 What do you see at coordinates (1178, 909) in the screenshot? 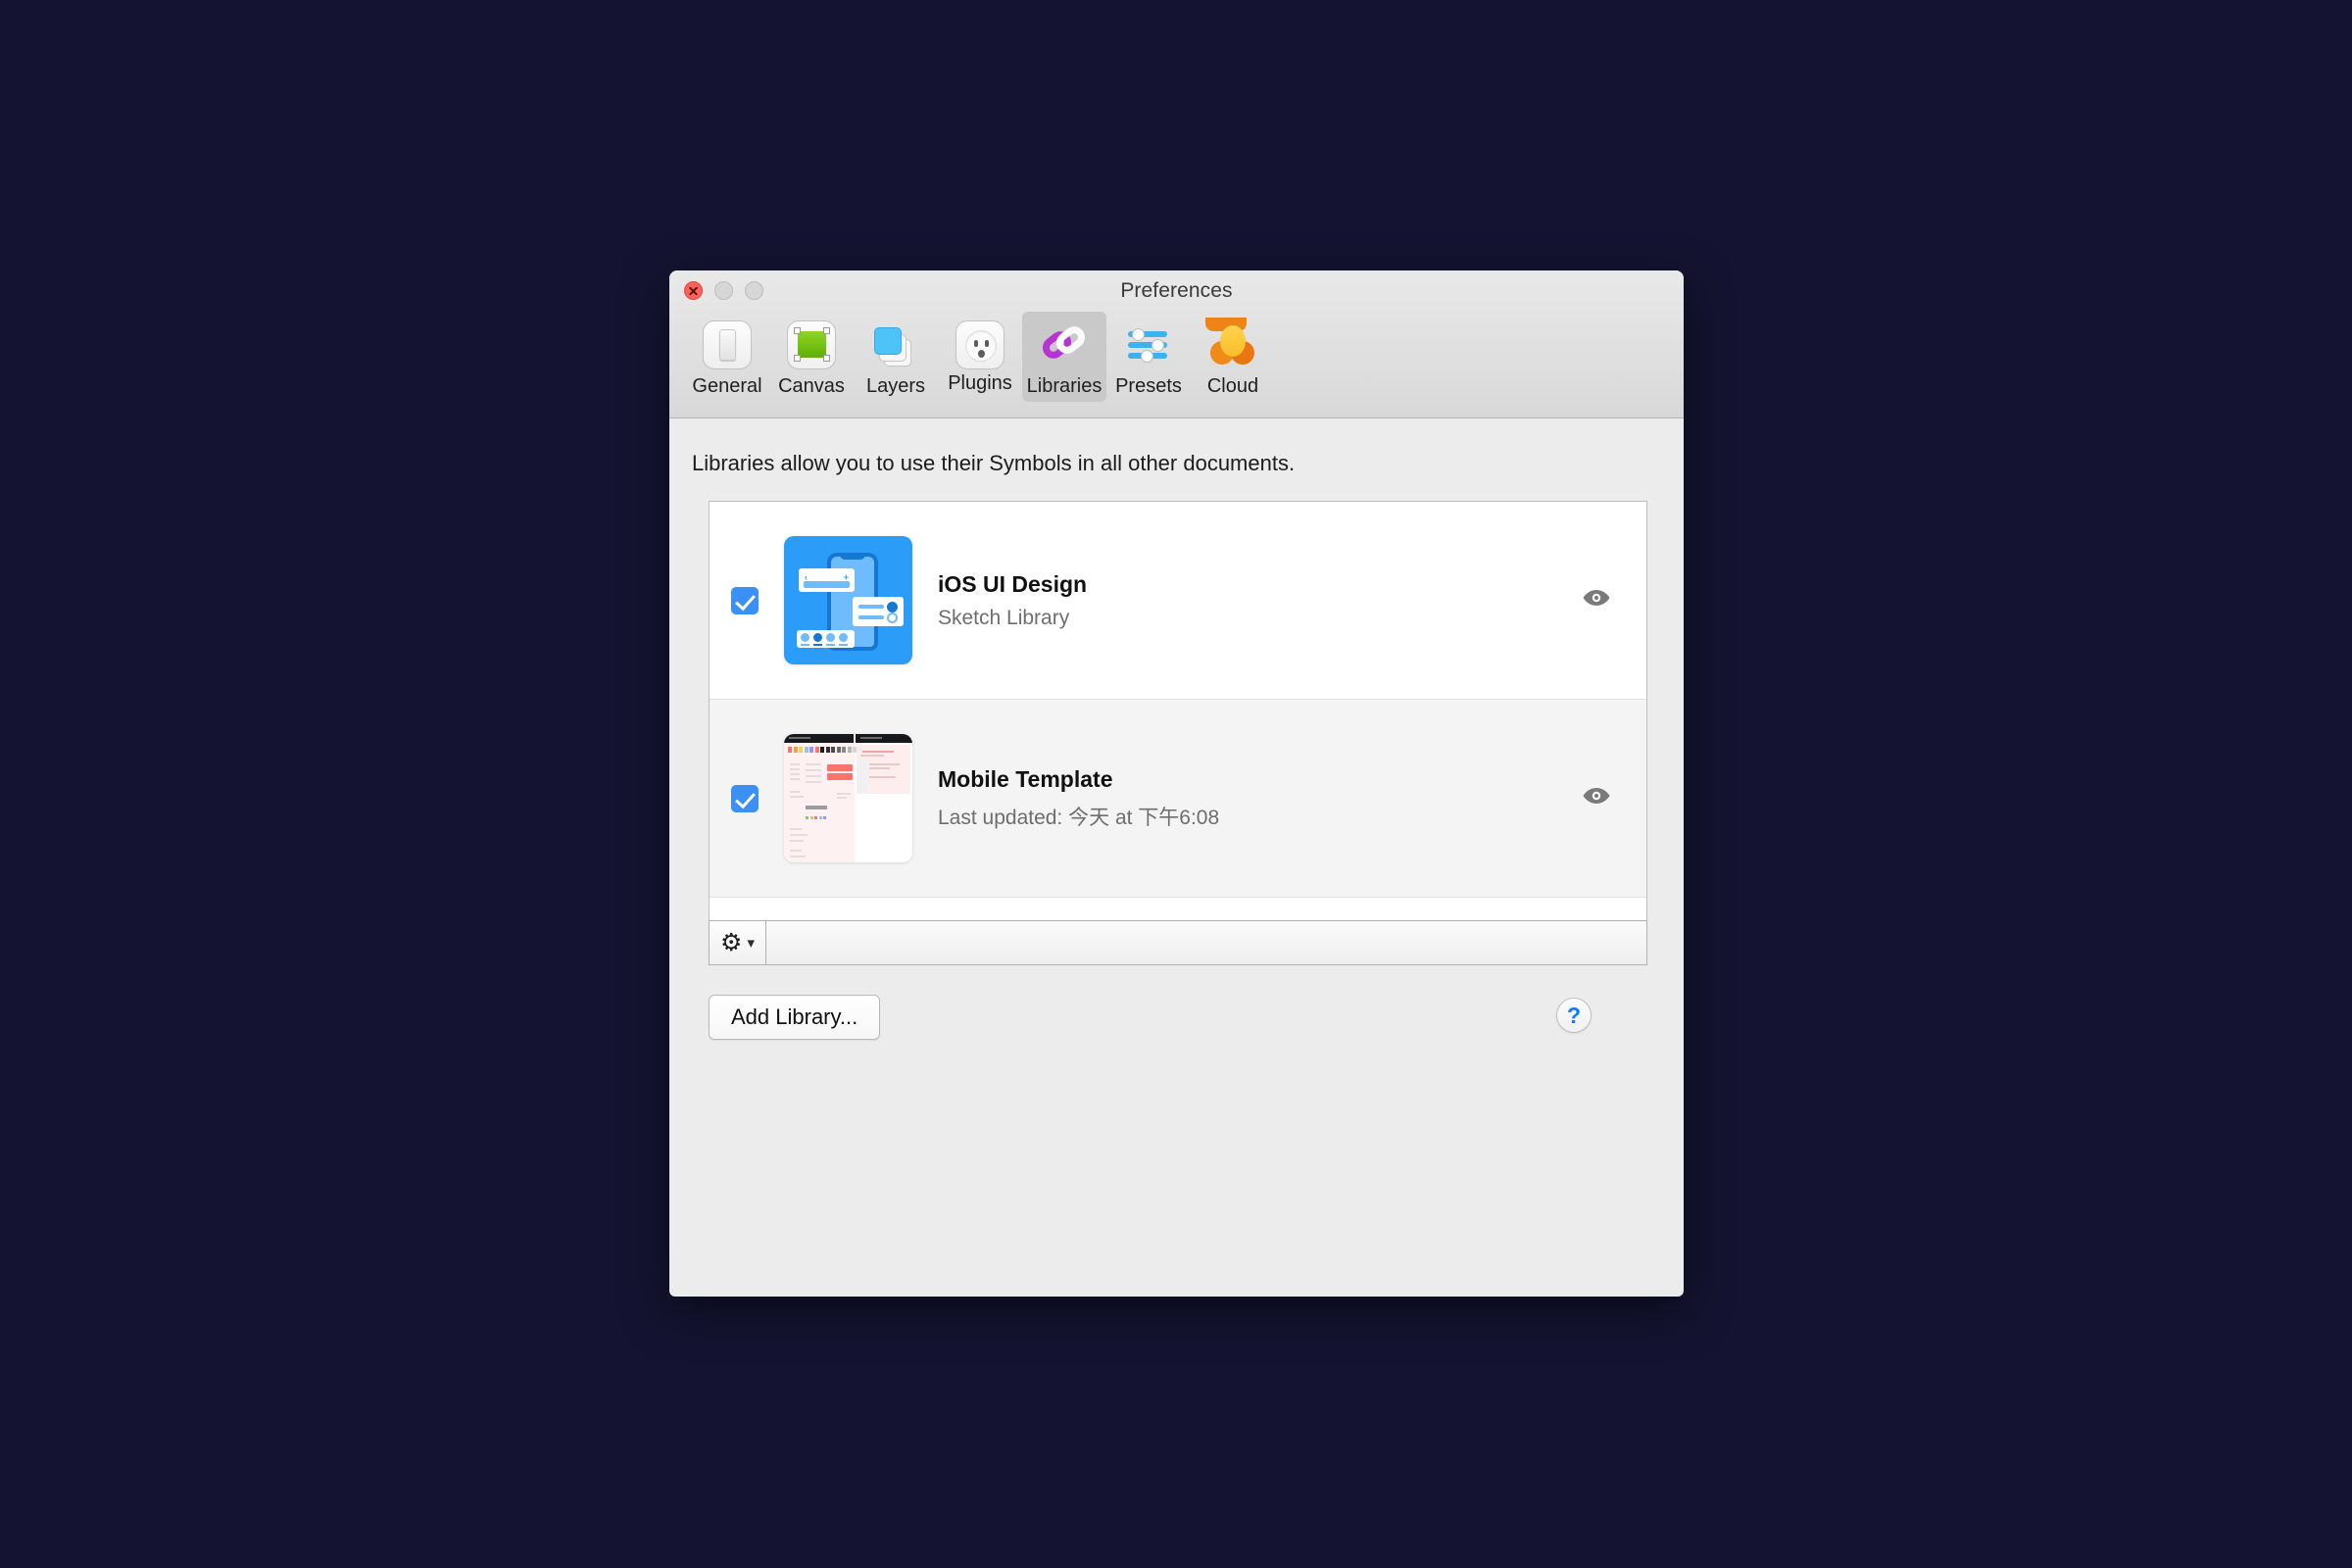
I see `libraries-empty-area` at bounding box center [1178, 909].